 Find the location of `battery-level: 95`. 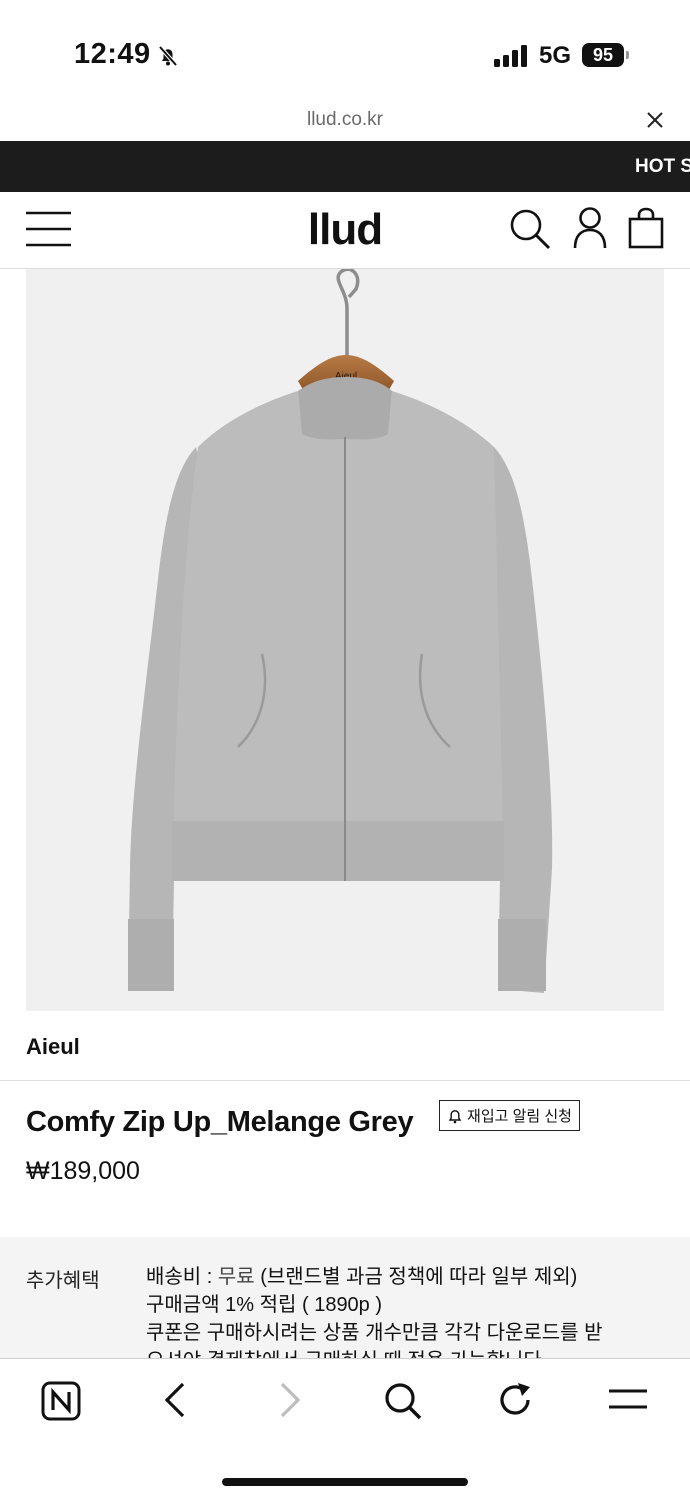

battery-level: 95 is located at coordinates (603, 55).